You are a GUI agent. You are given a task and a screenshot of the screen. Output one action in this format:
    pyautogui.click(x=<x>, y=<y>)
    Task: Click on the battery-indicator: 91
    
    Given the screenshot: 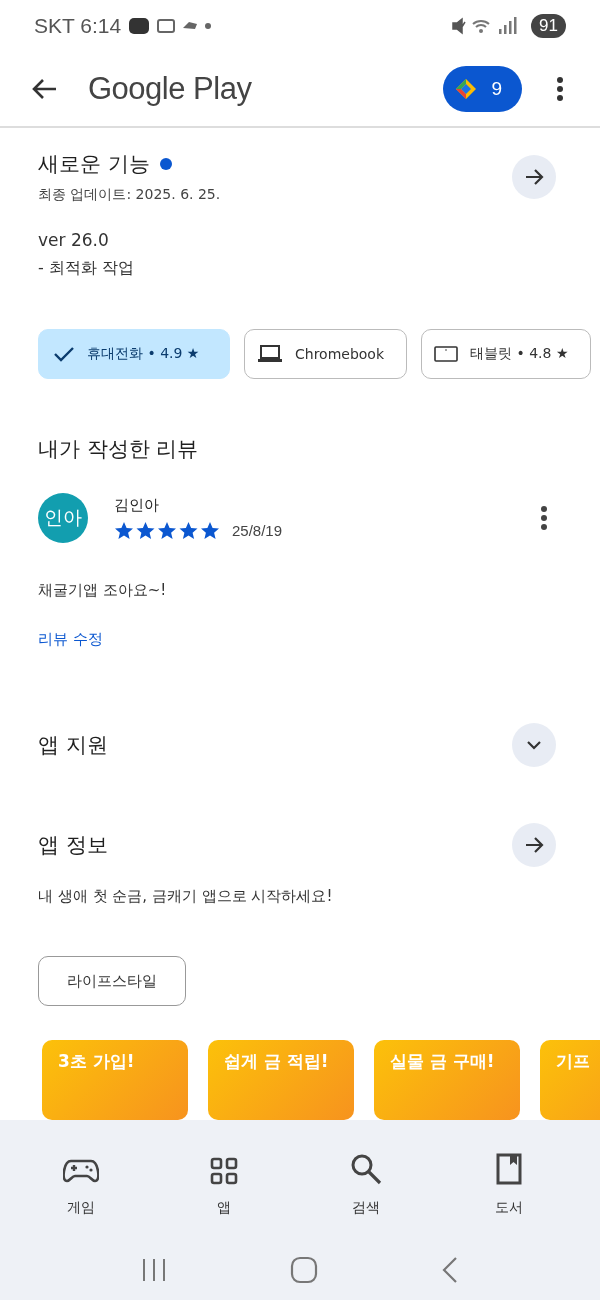 What is the action you would take?
    pyautogui.click(x=548, y=25)
    